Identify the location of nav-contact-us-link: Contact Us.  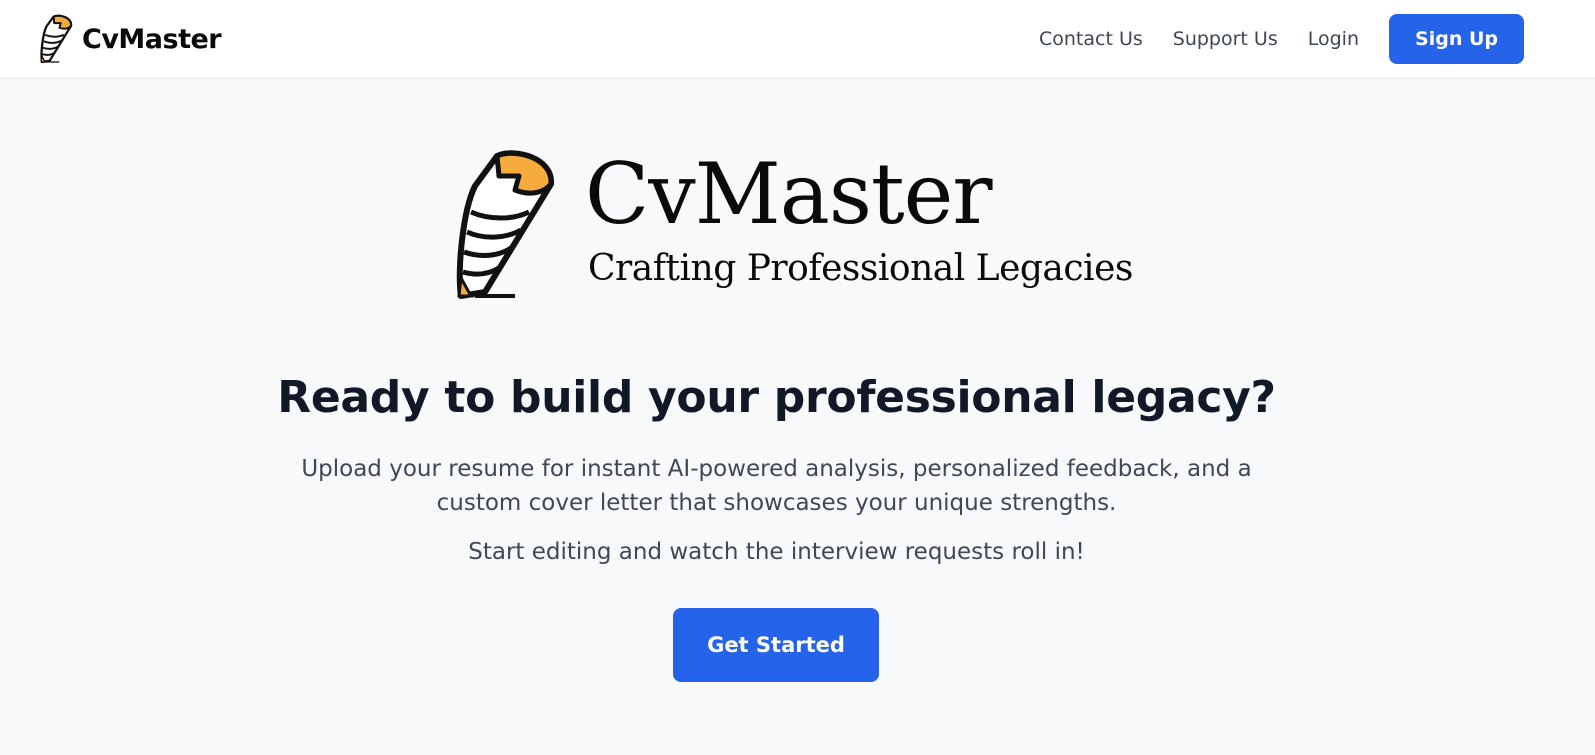
(1091, 39).